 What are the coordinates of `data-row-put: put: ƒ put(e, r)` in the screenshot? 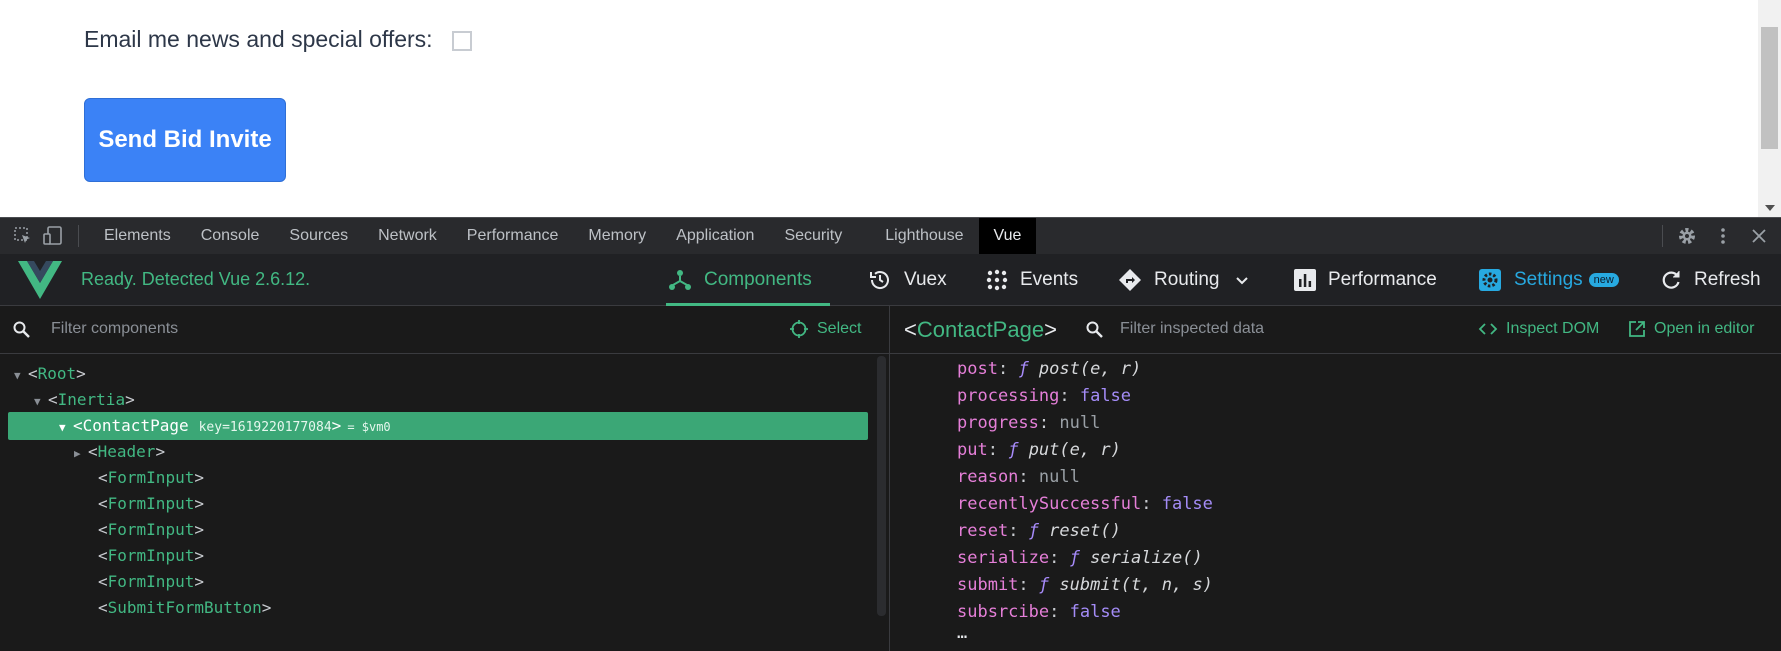 It's located at (1085, 450).